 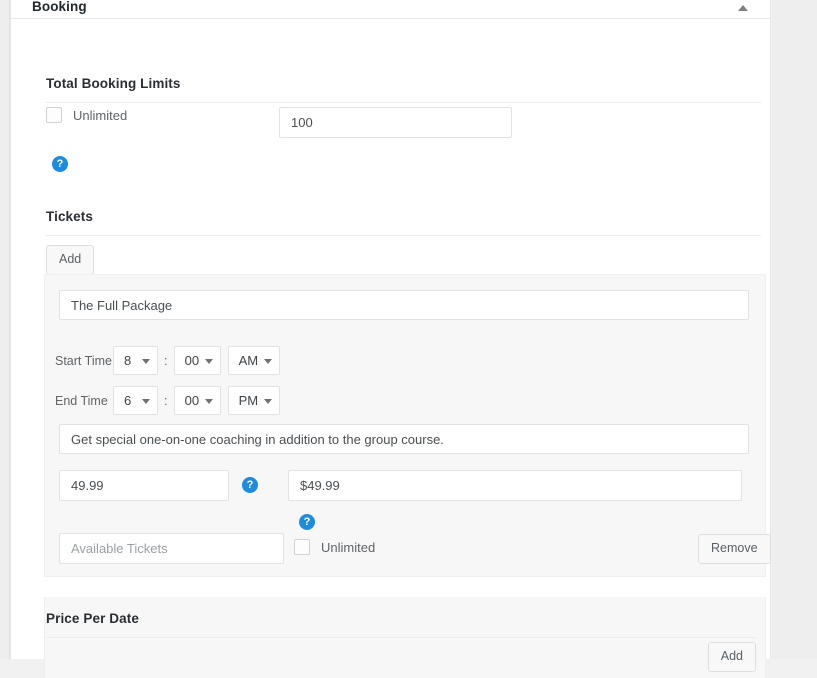 I want to click on ticket-description-input, so click(x=404, y=439).